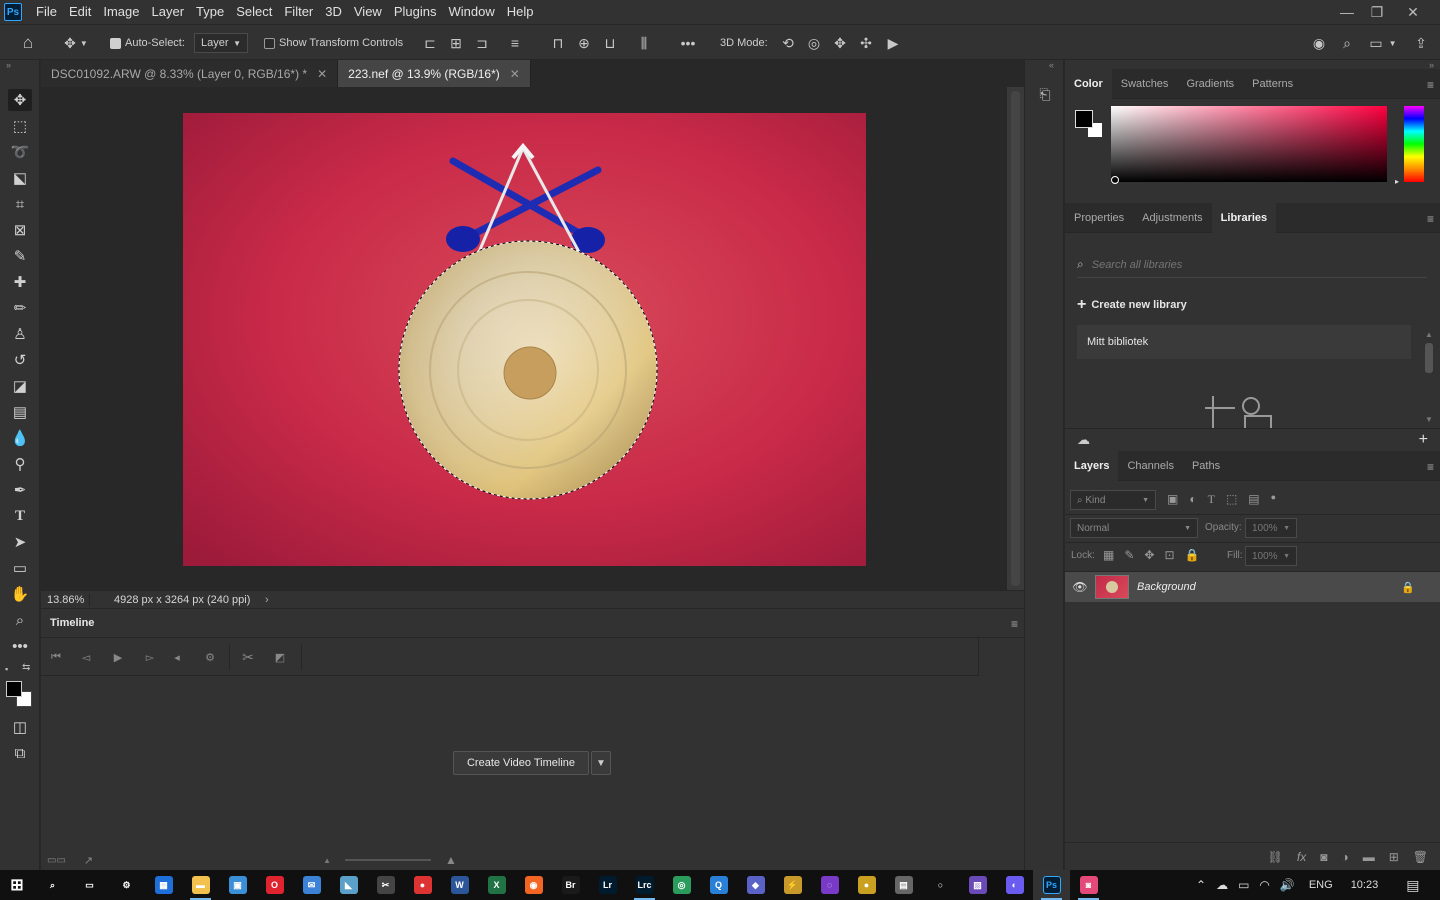  What do you see at coordinates (1430, 85) in the screenshot?
I see `color-panel-menu-icon: ≡` at bounding box center [1430, 85].